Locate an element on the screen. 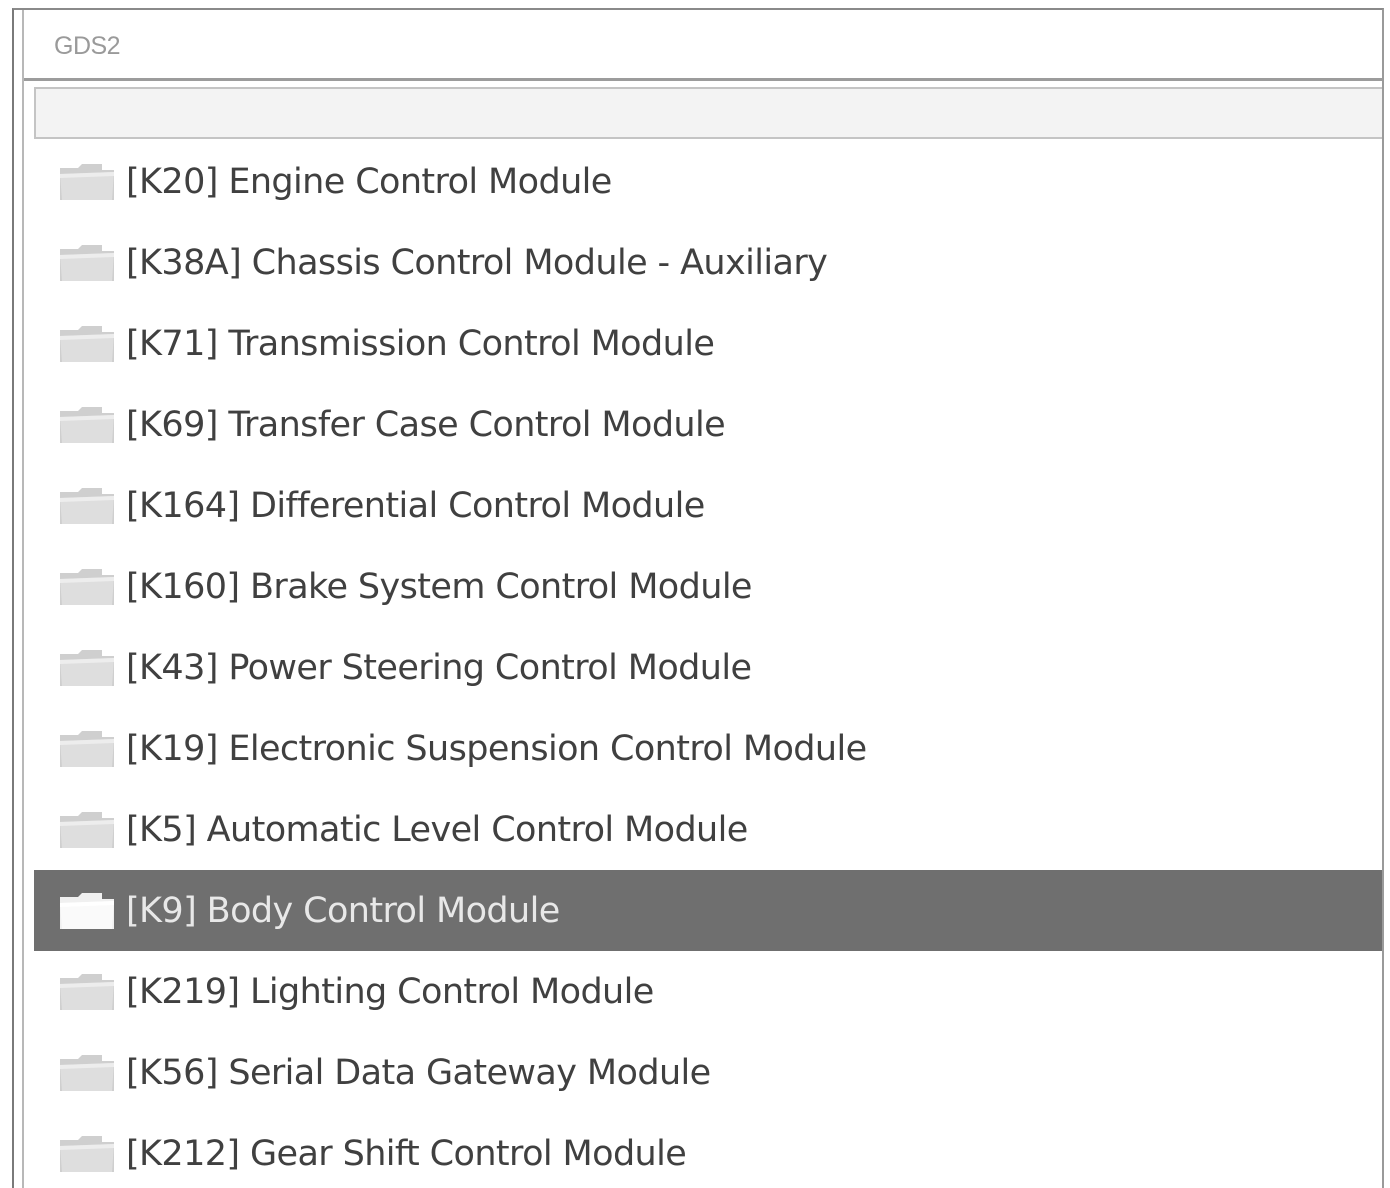 This screenshot has width=1390, height=1188. window-title: GDS2 is located at coordinates (87, 46).